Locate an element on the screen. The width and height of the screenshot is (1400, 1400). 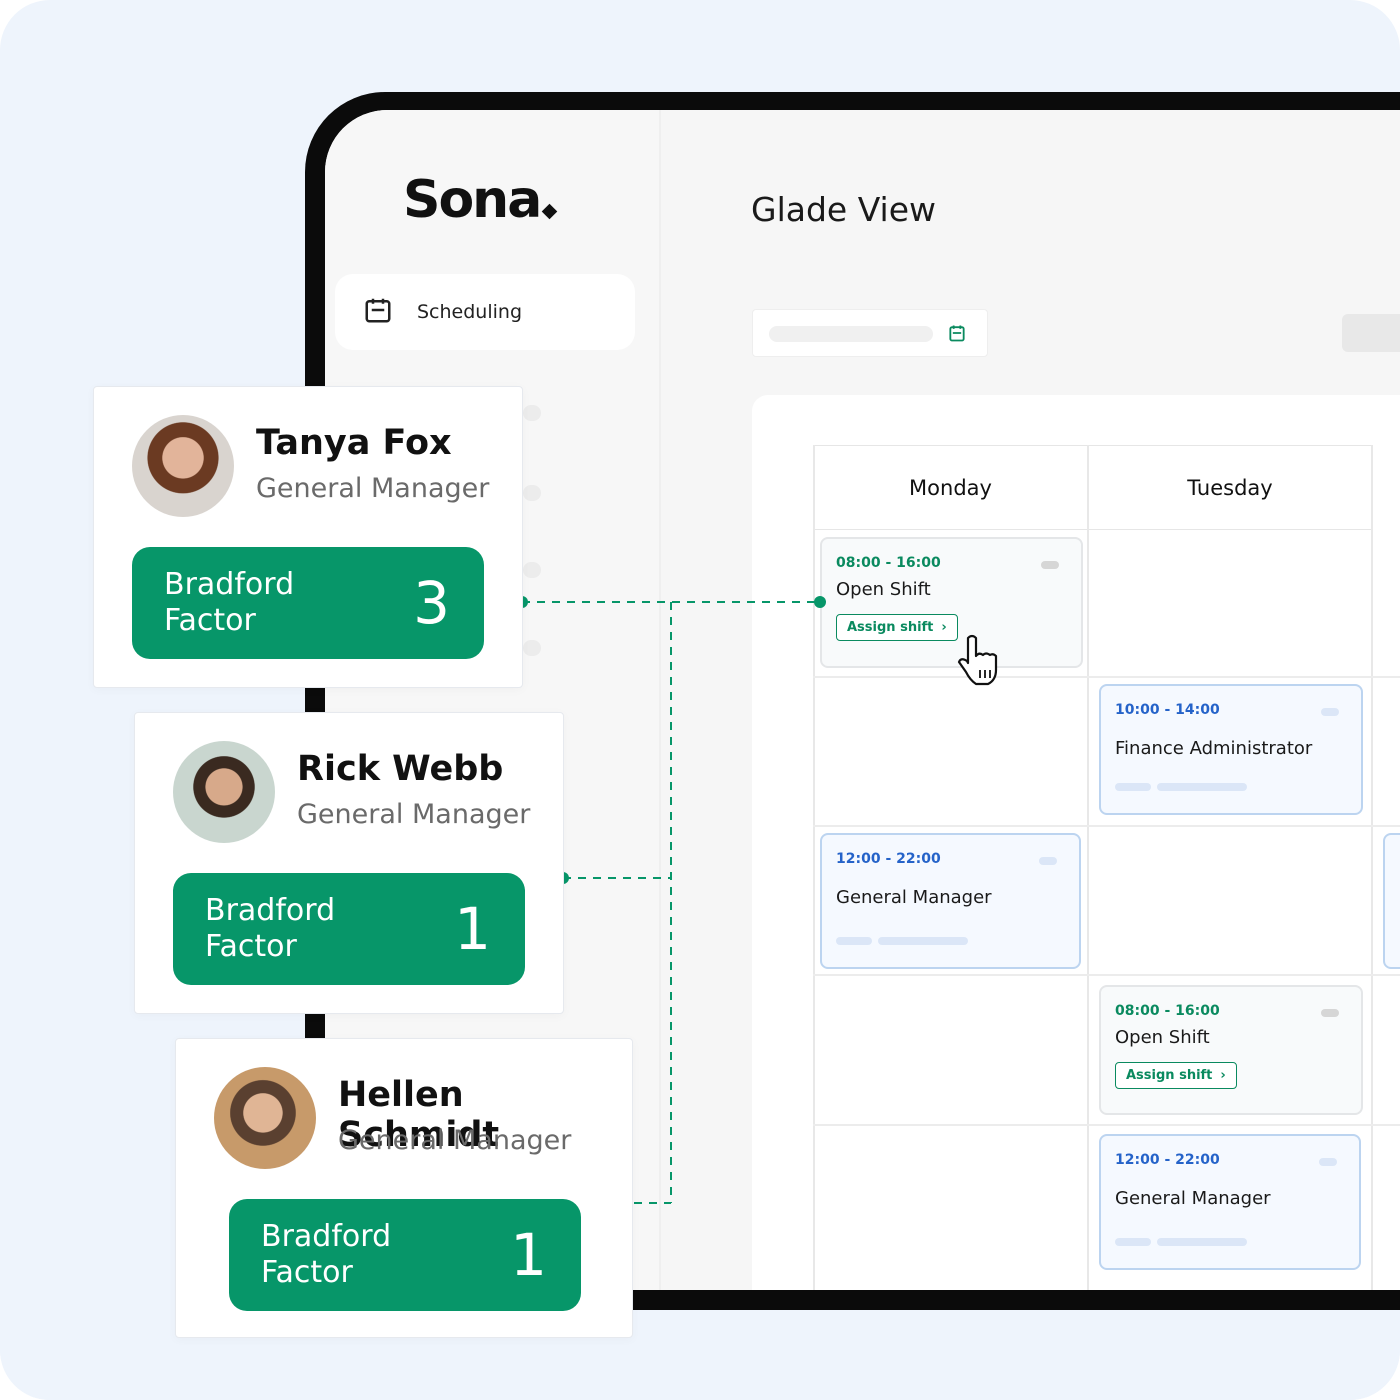
bradford-factor-badge: Bradford Factor 3 is located at coordinates (308, 603).